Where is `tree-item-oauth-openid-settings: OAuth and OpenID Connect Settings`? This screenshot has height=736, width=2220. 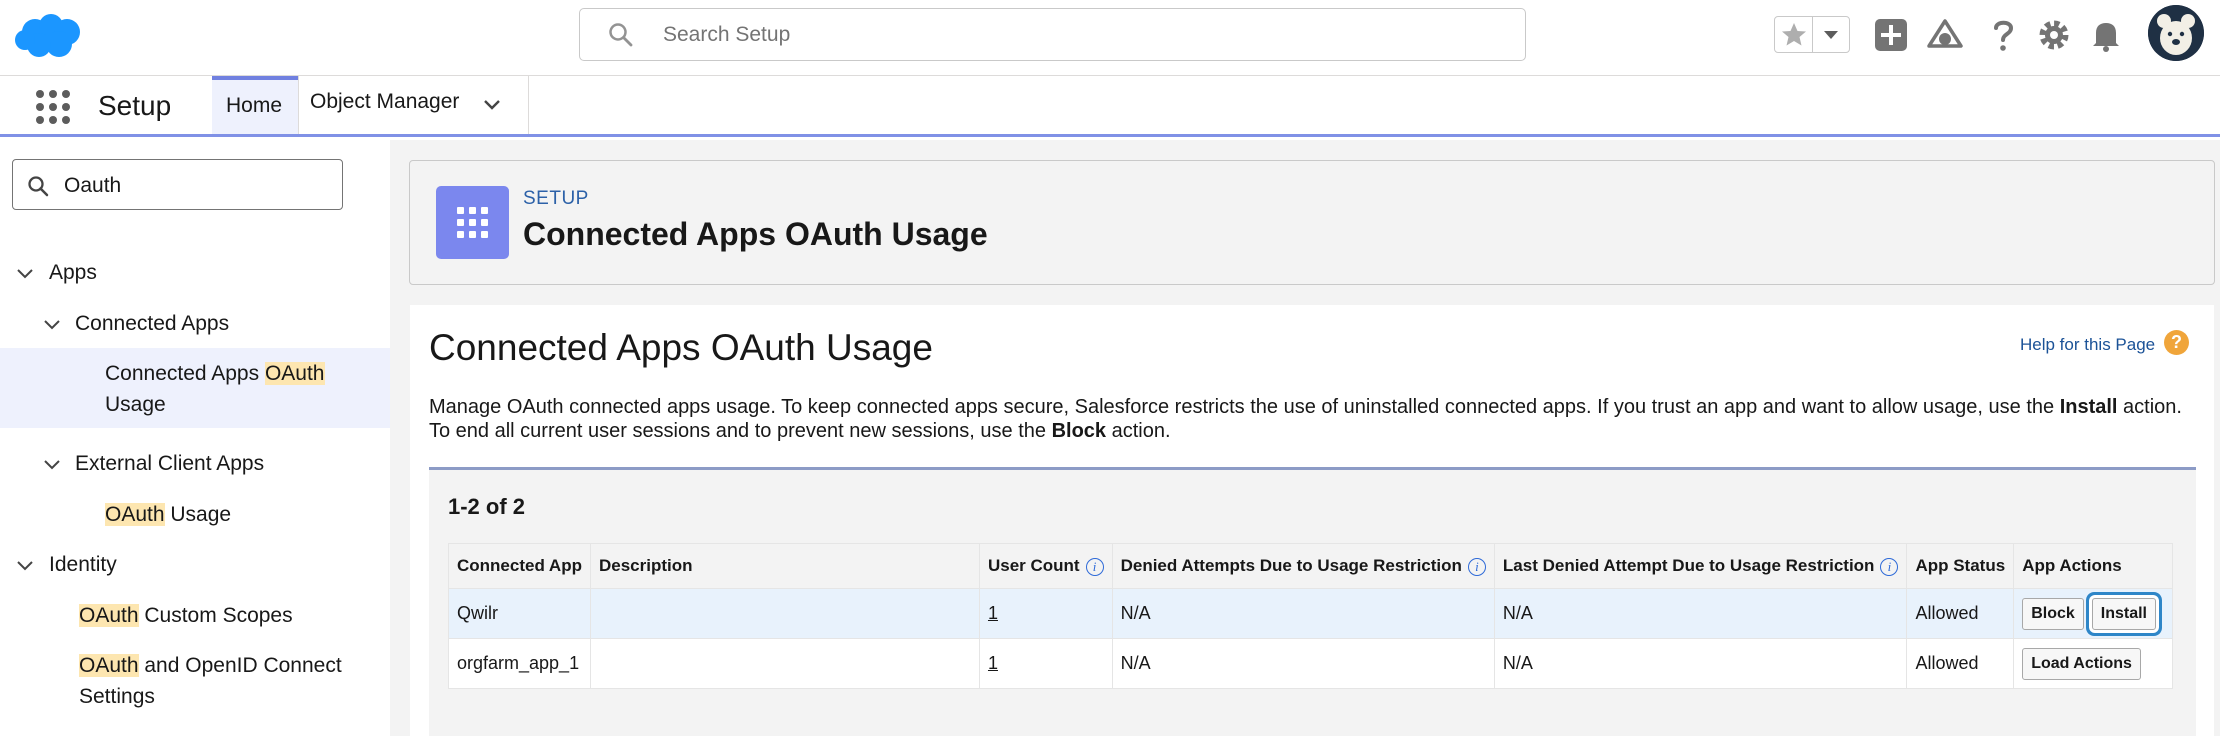 tree-item-oauth-openid-settings: OAuth and OpenID Connect Settings is located at coordinates (229, 681).